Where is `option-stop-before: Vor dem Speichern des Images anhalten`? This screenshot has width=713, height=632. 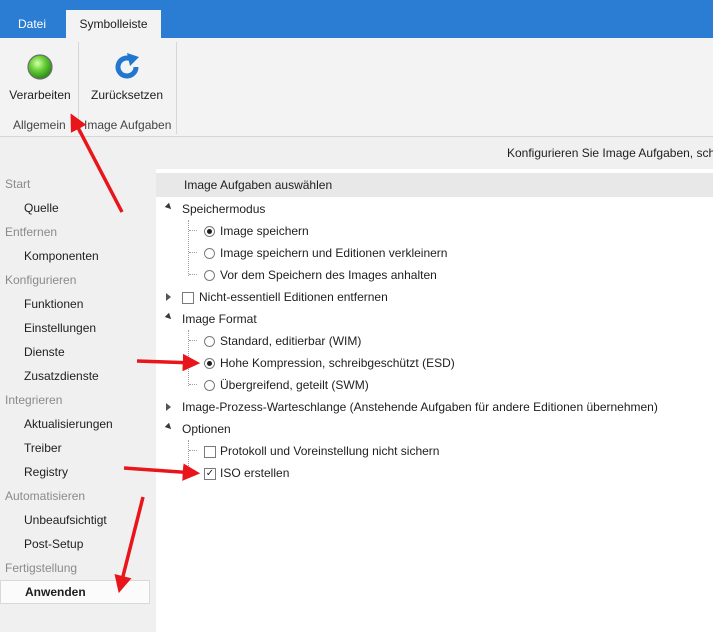
option-stop-before: Vor dem Speichern des Images anhalten is located at coordinates (328, 275).